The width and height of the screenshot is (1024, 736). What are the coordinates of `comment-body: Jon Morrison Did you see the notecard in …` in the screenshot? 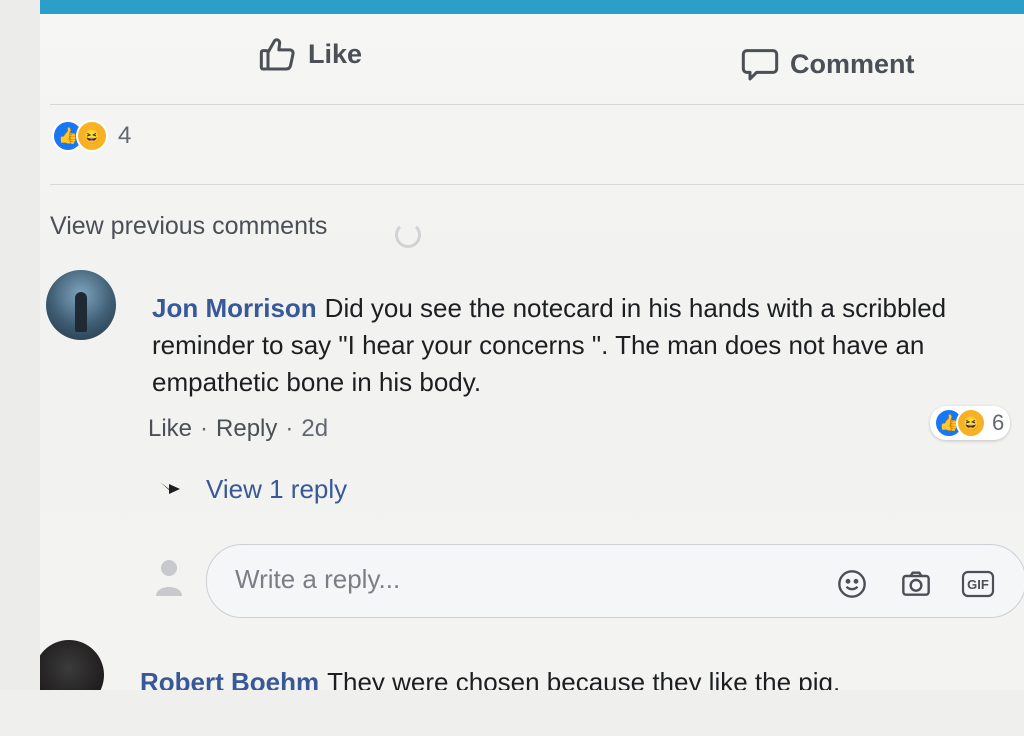 It's located at (582, 345).